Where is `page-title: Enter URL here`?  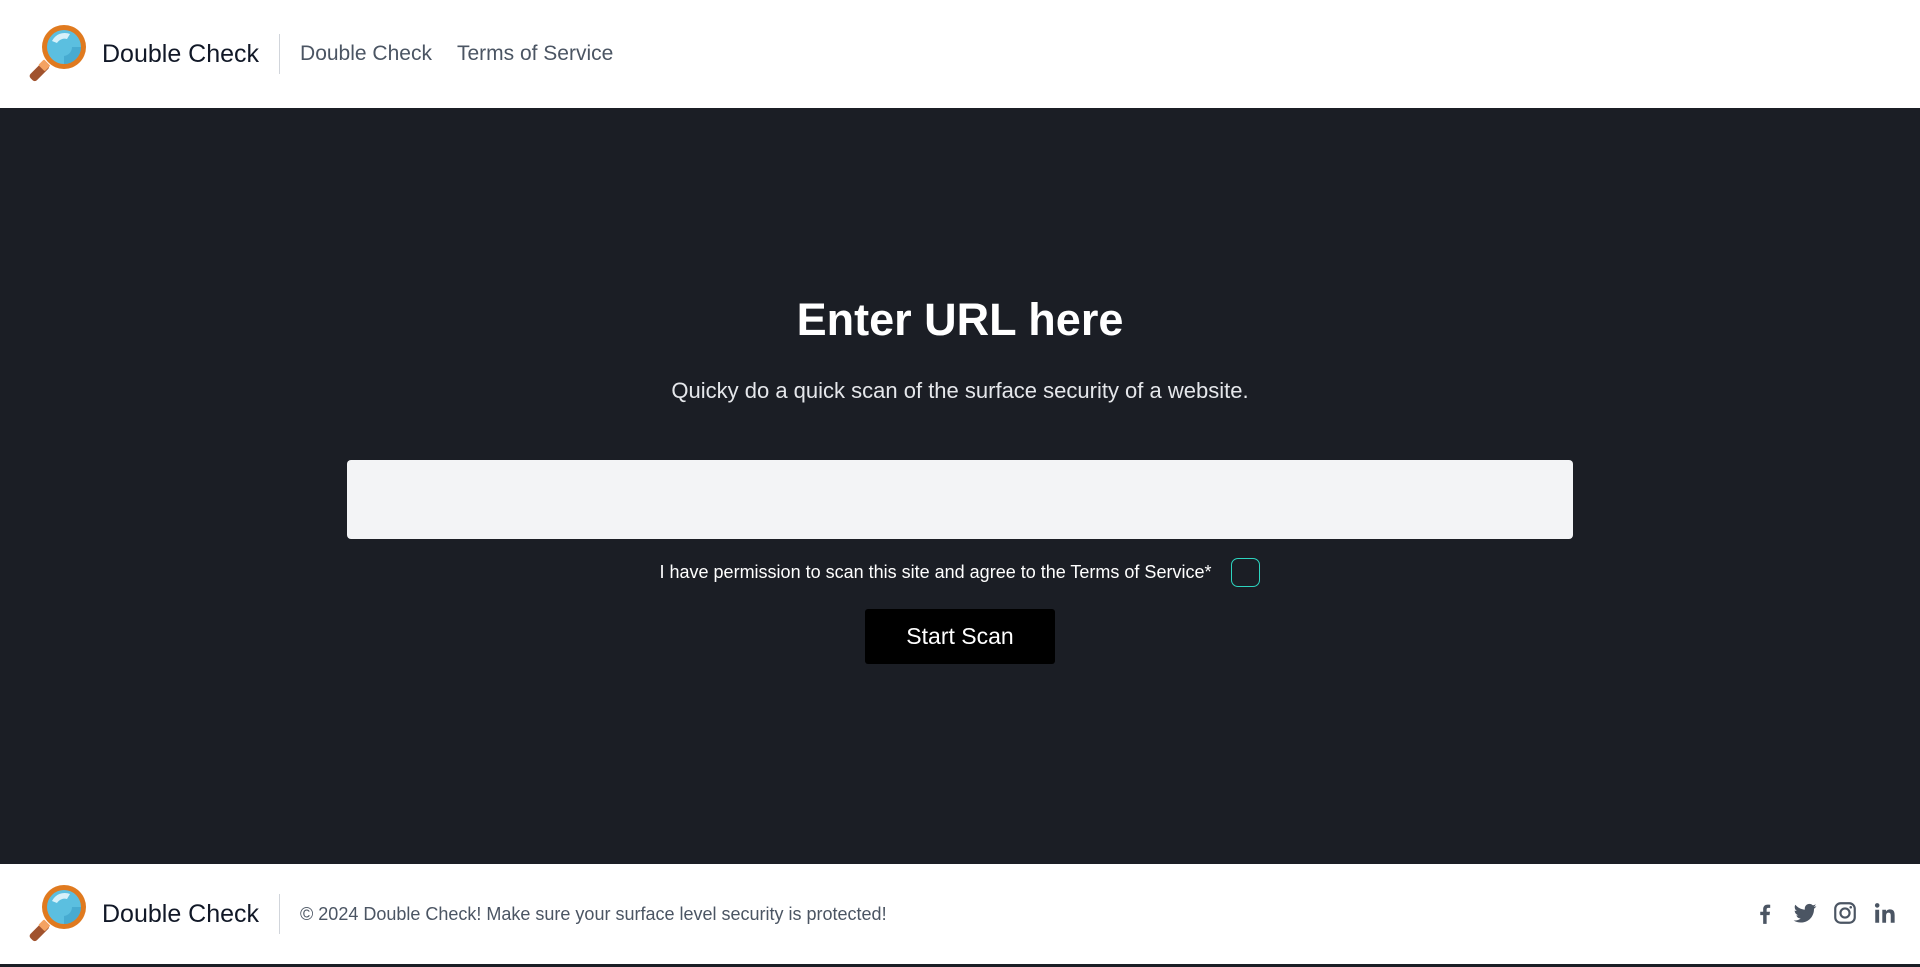 page-title: Enter URL here is located at coordinates (960, 319).